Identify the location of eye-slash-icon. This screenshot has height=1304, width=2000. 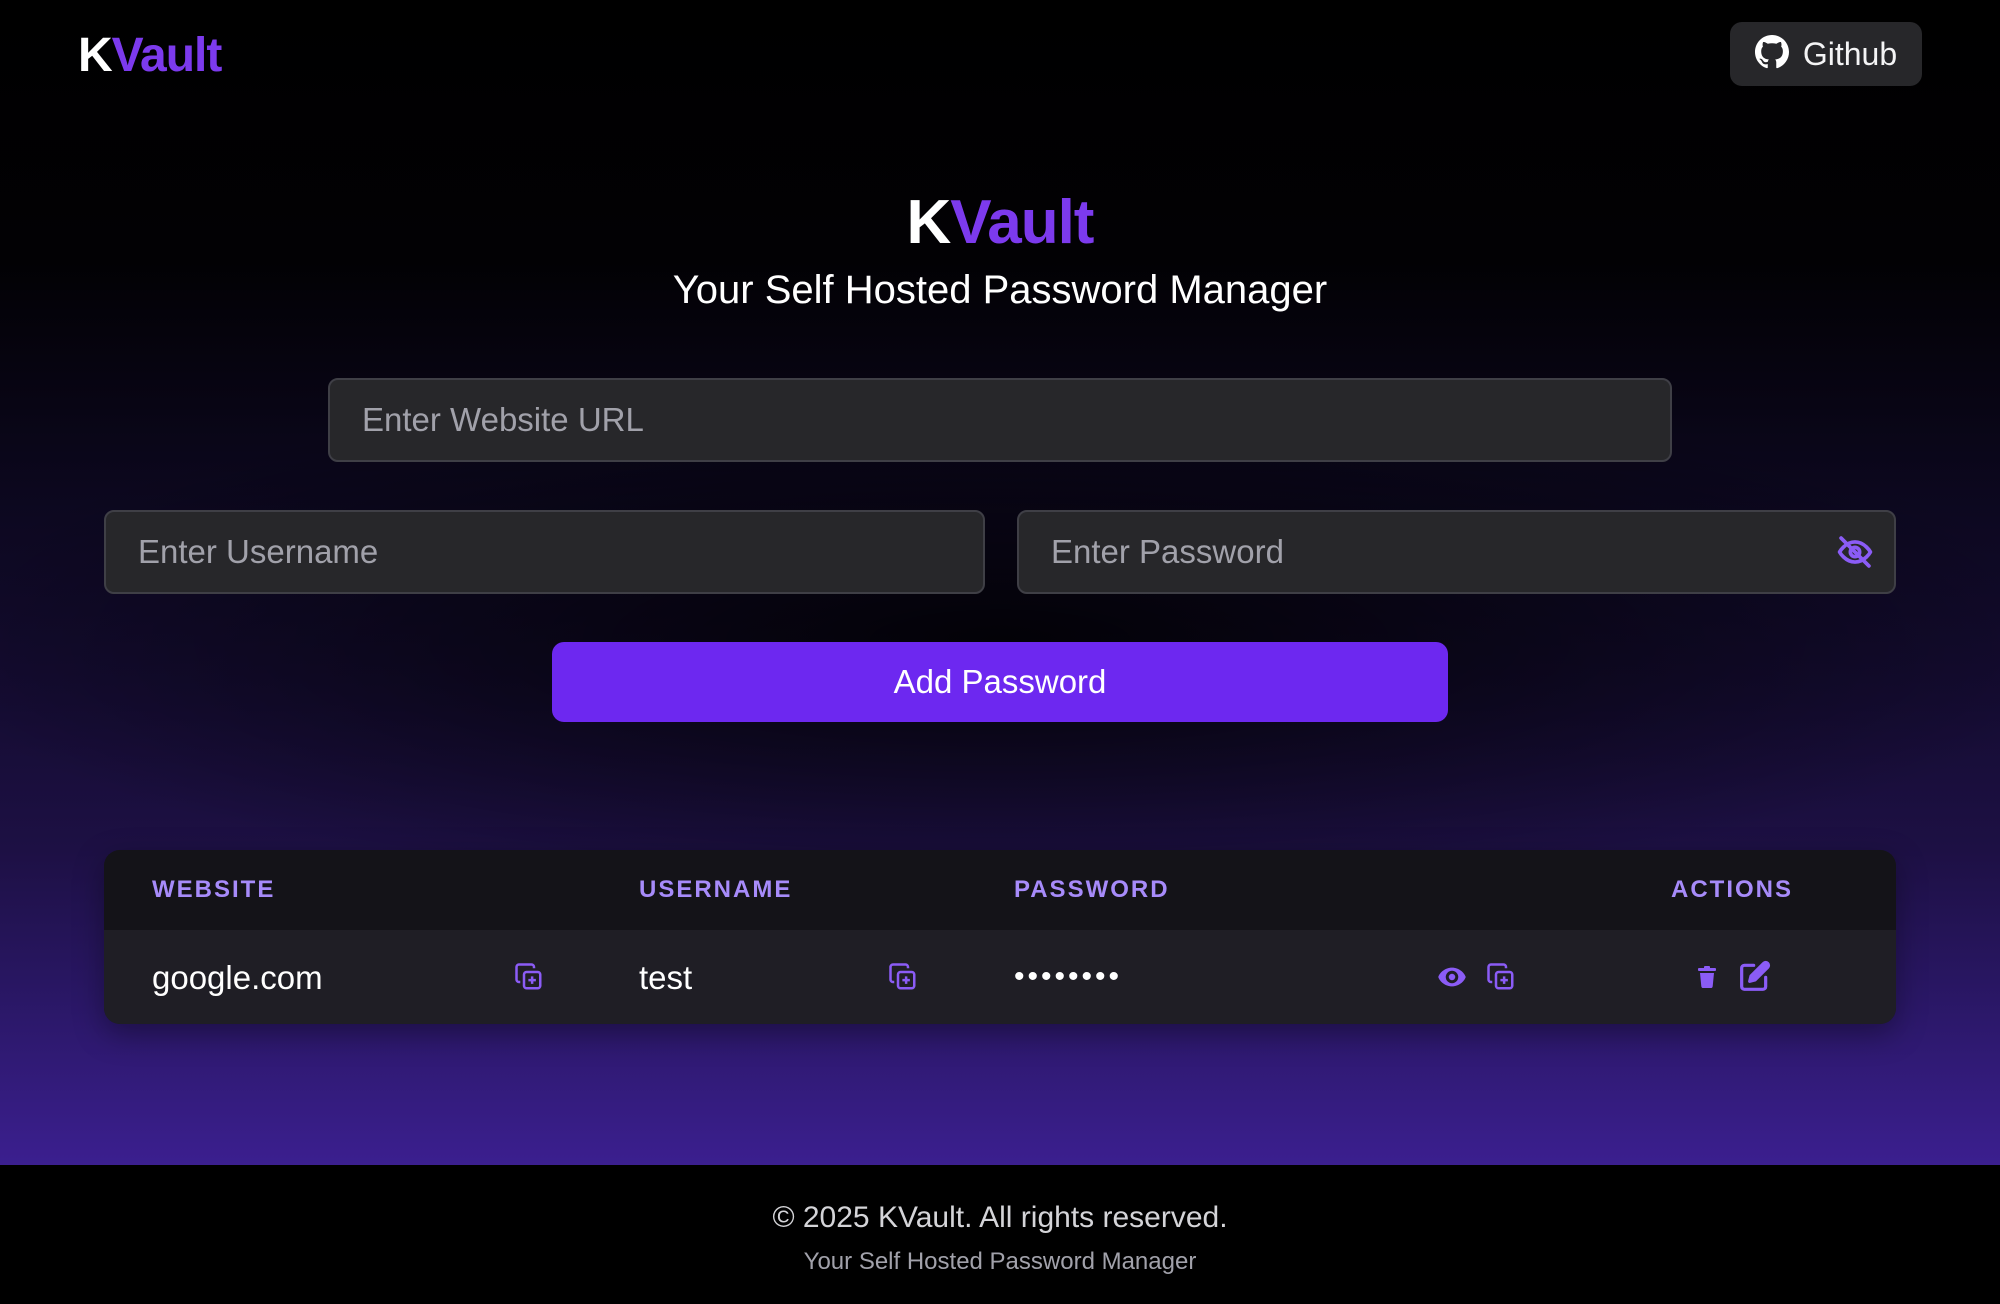
(1855, 552).